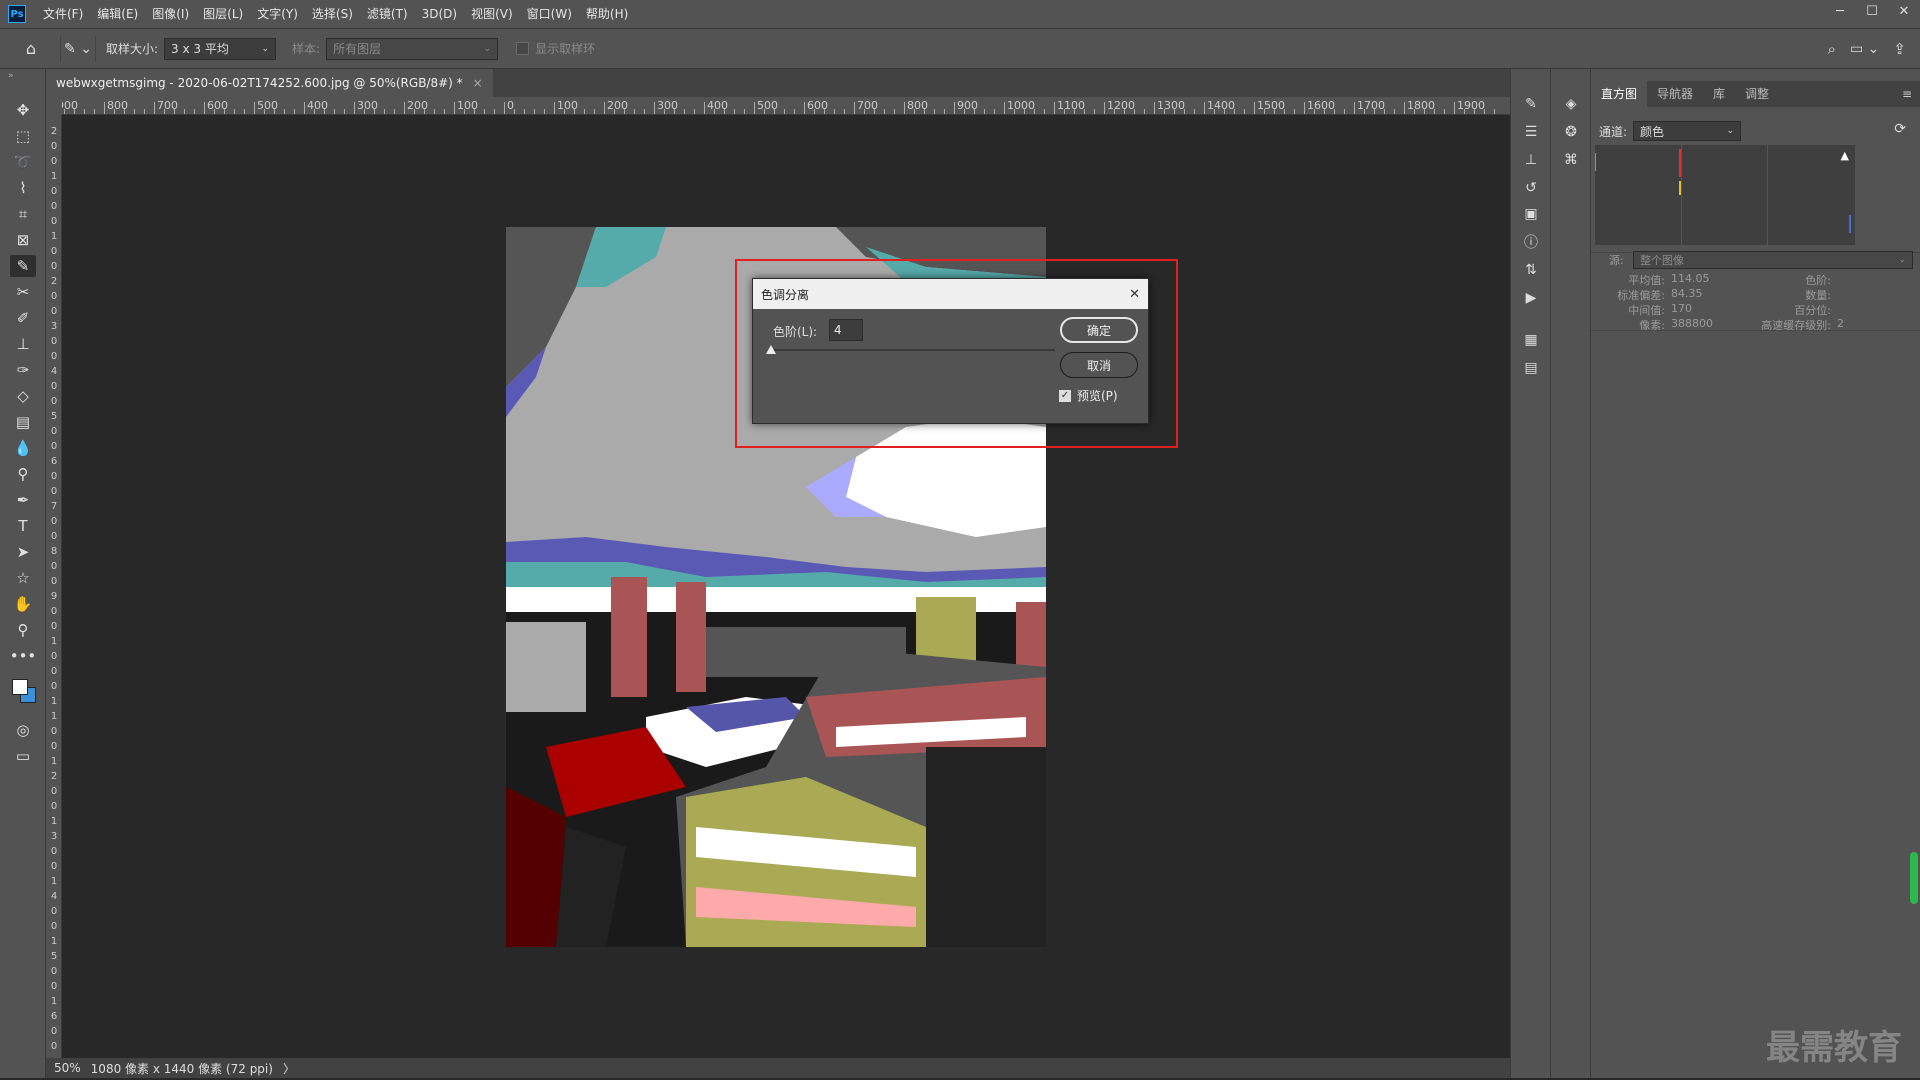 This screenshot has width=1920, height=1080. What do you see at coordinates (913, 350) in the screenshot?
I see `levels-slider-track` at bounding box center [913, 350].